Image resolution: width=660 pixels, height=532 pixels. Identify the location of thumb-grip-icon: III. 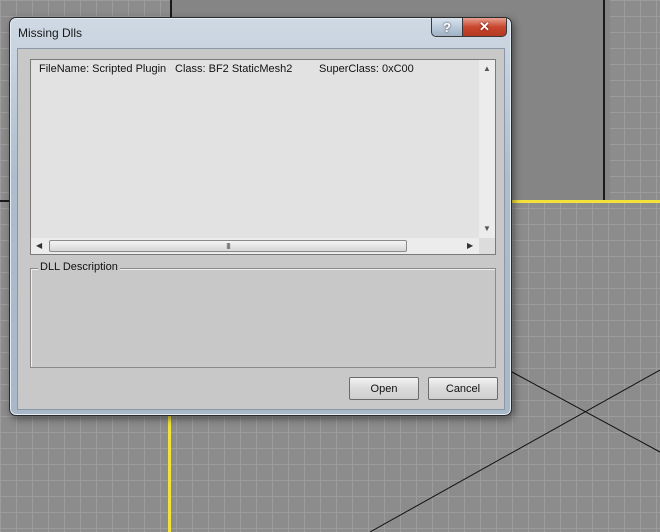
(228, 246).